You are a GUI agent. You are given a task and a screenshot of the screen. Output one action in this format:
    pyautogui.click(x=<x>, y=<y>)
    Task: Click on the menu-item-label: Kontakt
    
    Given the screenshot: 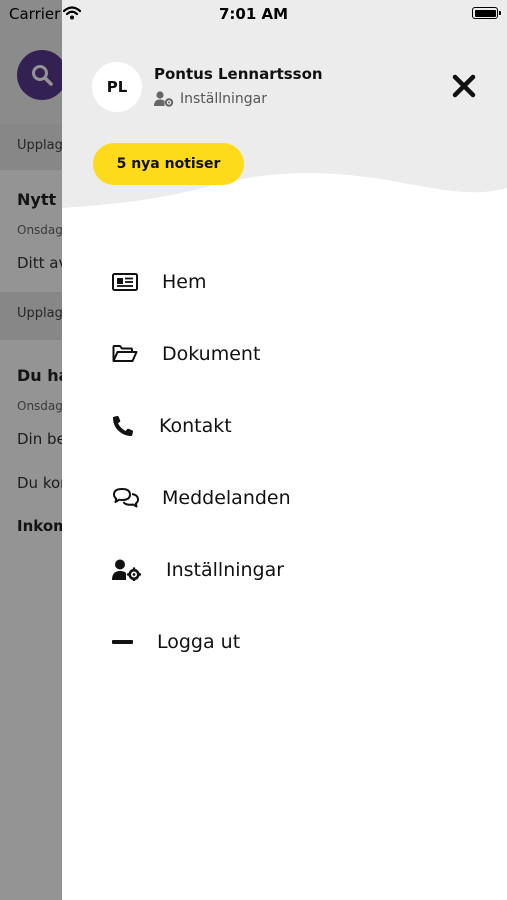 What is the action you would take?
    pyautogui.click(x=195, y=426)
    